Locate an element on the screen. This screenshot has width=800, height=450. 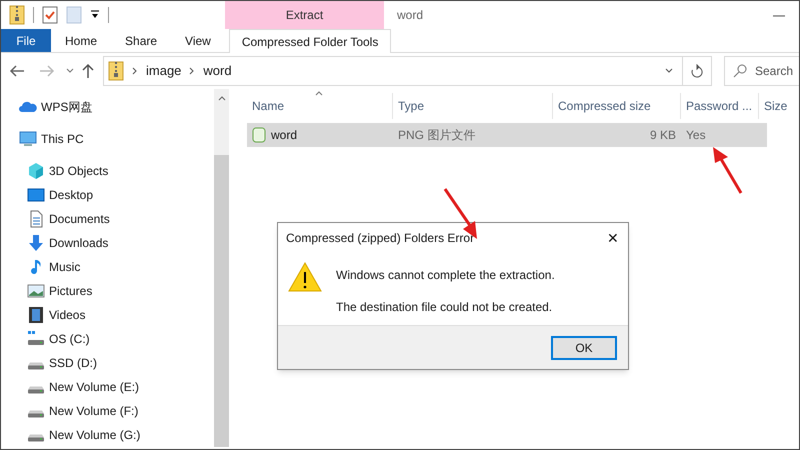
sidebar-item: OS (C:) is located at coordinates (116, 339).